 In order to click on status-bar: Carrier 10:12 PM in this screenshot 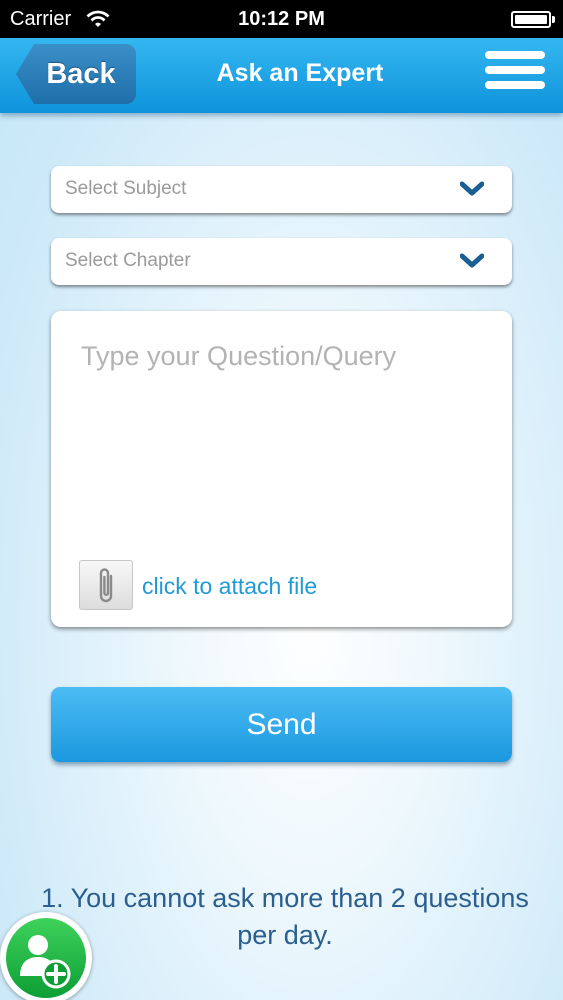, I will do `click(281, 19)`.